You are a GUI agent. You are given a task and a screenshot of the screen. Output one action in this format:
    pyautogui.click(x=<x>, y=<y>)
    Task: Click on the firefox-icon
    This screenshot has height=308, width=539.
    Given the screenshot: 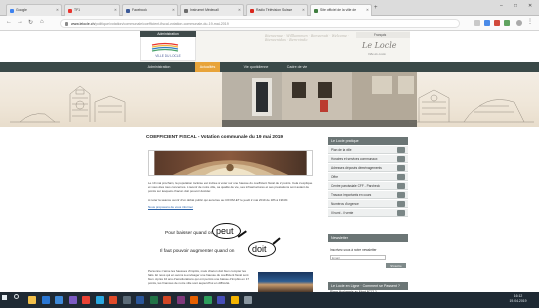 What is the action you would take?
    pyautogui.click(x=194, y=300)
    